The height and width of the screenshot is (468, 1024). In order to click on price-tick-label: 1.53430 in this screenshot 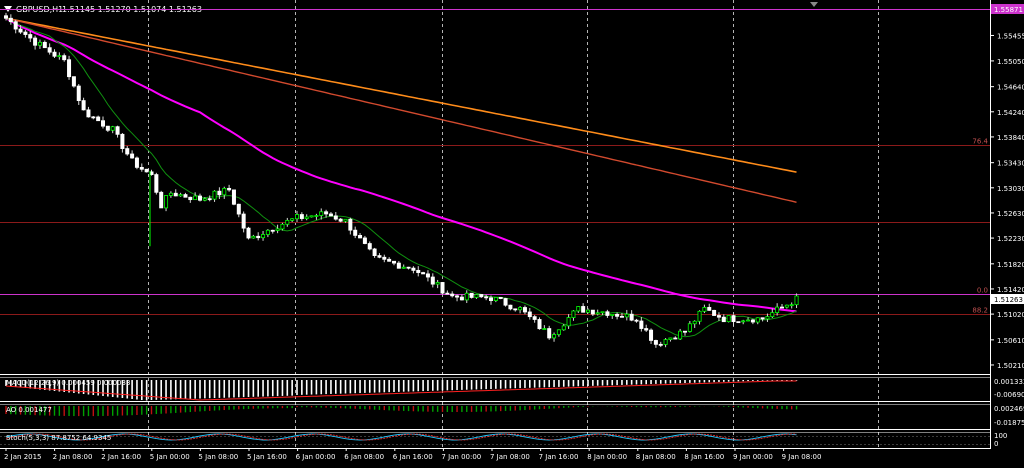, I will do `click(1010, 164)`.